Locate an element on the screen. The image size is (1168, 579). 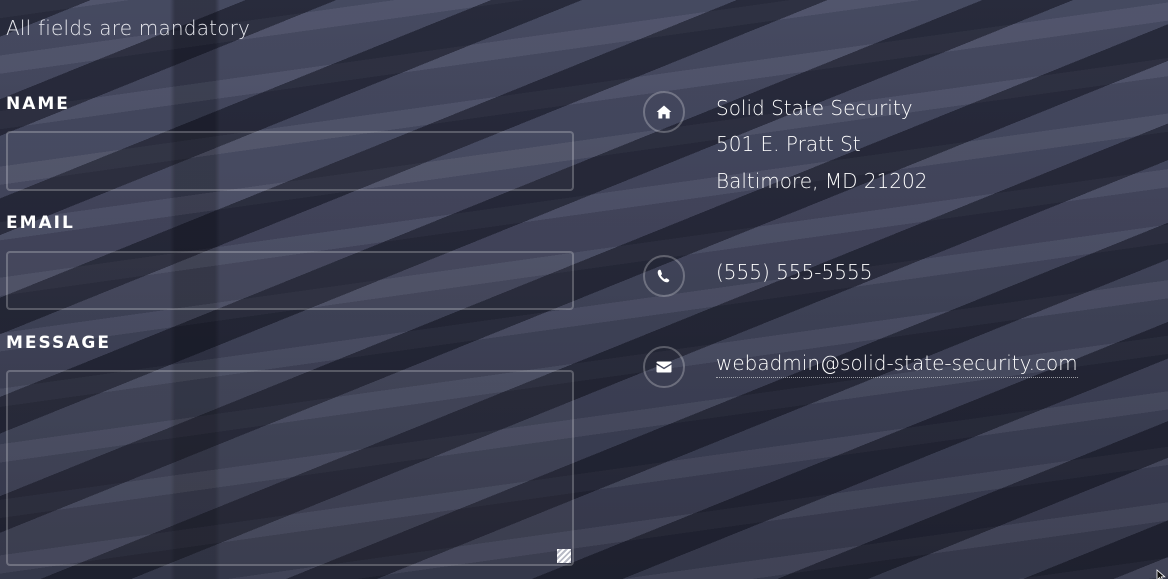
phone-number: (555) 555-5555 is located at coordinates (794, 272).